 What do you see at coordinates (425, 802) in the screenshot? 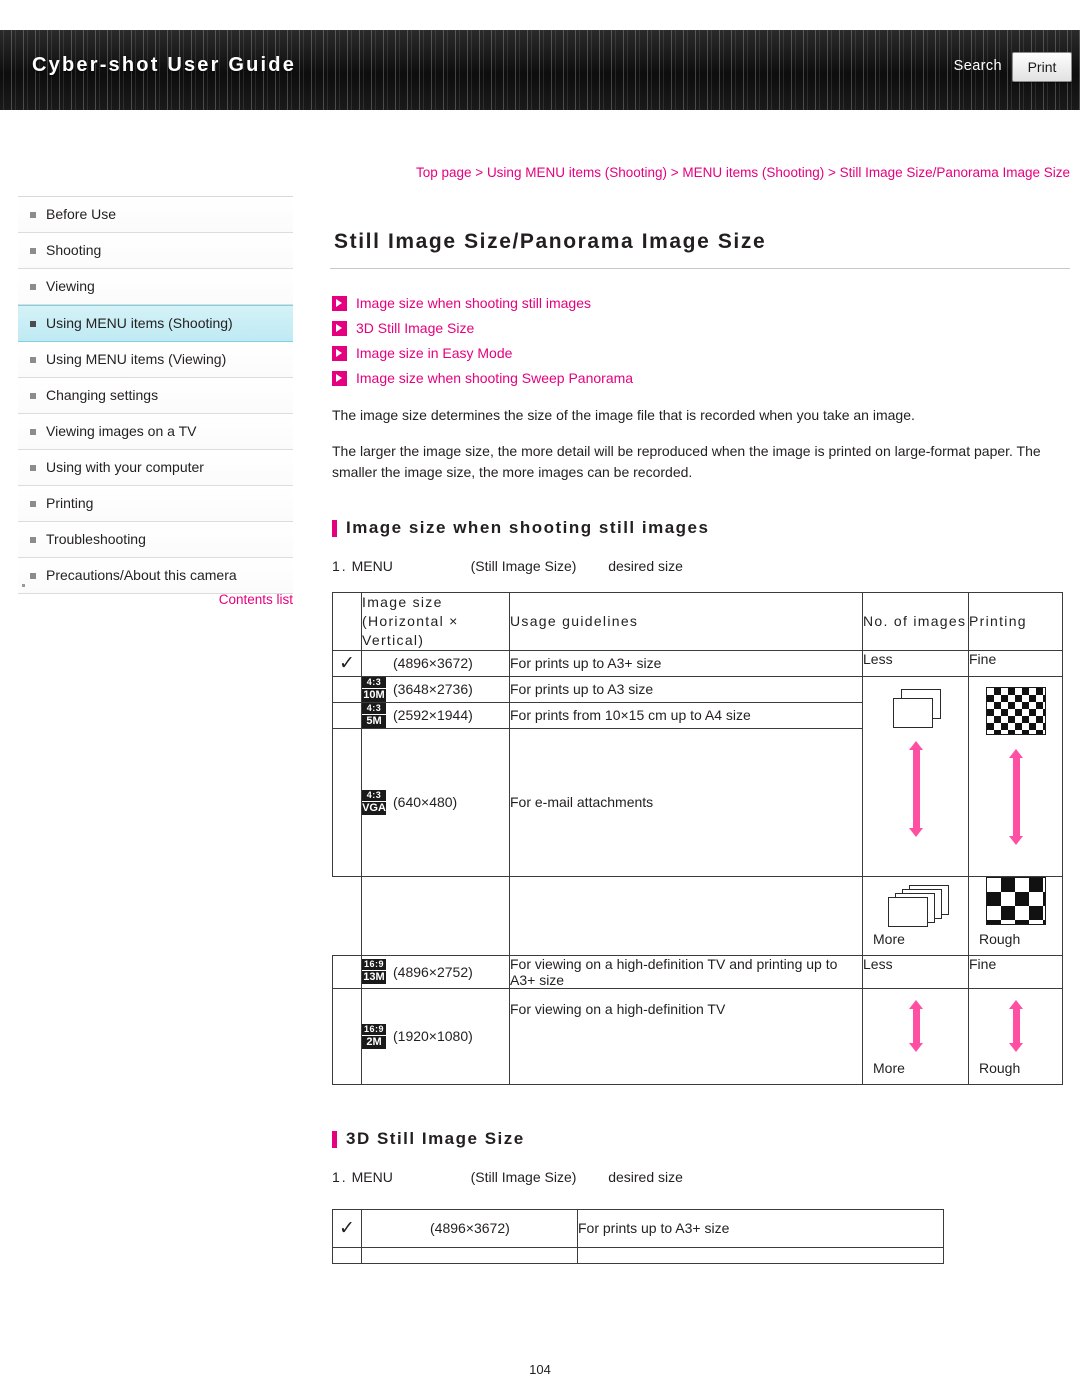
I see `row-size-label: (640×480)` at bounding box center [425, 802].